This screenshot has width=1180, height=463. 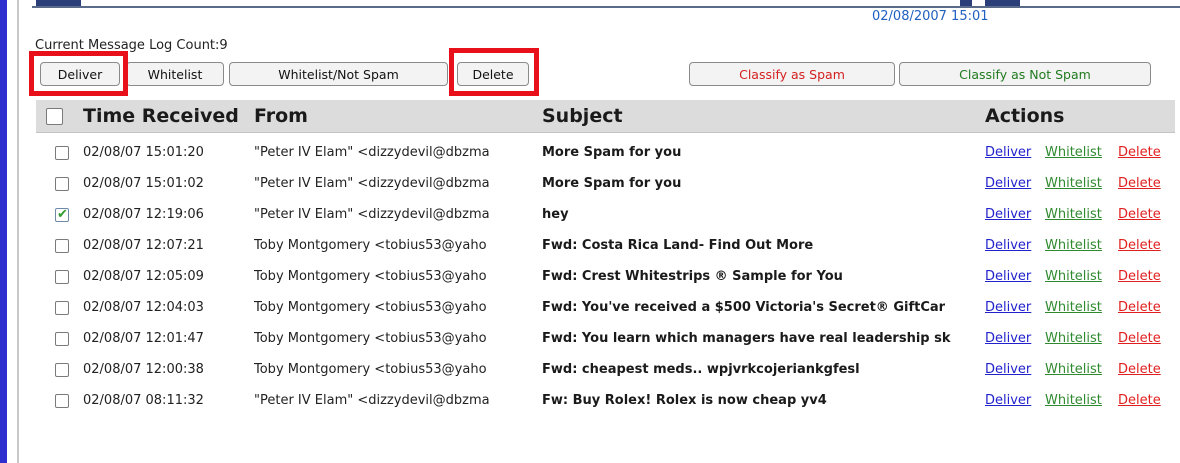 I want to click on top-tab-right, so click(x=1002, y=3).